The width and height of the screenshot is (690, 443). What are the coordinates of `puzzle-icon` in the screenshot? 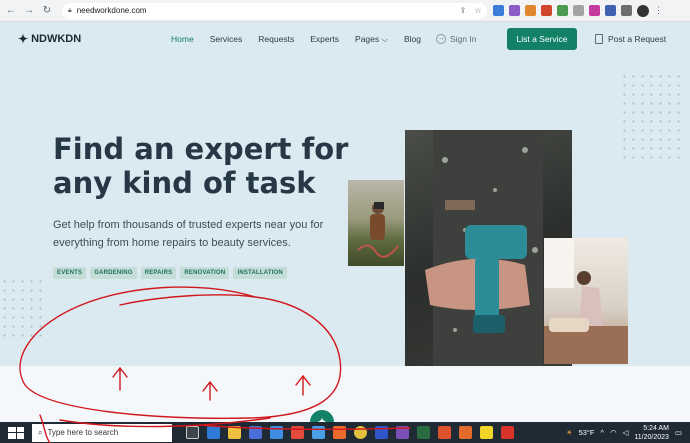 It's located at (626, 10).